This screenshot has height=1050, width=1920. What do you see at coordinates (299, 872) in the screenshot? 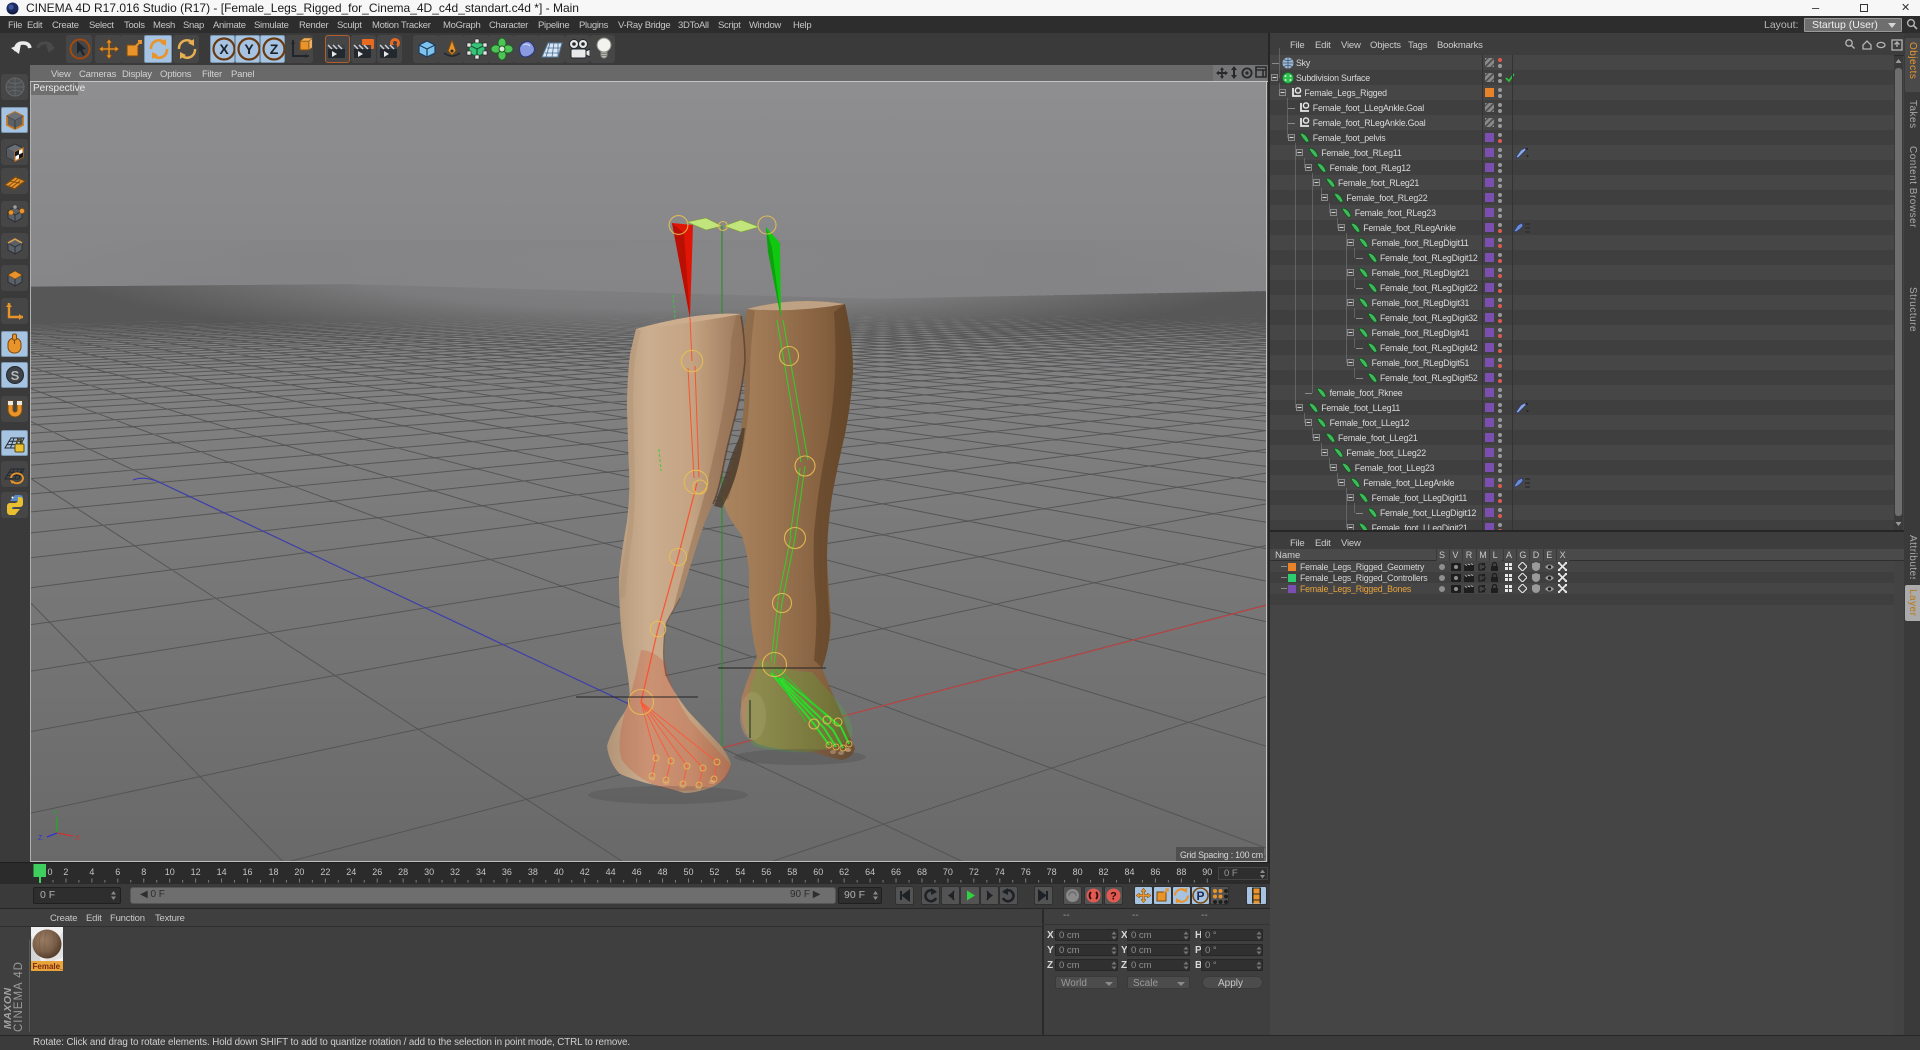
I see `svg-text: 20` at bounding box center [299, 872].